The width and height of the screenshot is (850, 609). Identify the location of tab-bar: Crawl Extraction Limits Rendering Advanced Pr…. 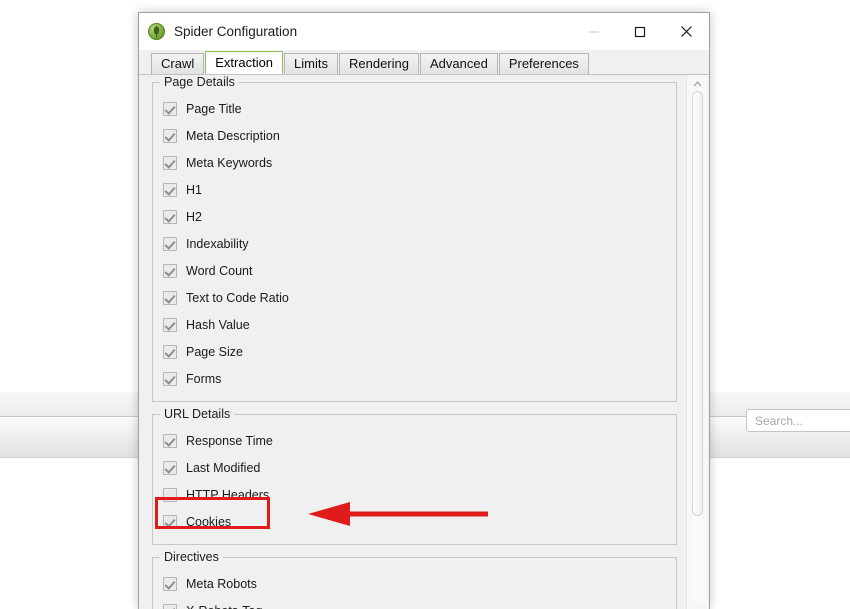
(424, 62).